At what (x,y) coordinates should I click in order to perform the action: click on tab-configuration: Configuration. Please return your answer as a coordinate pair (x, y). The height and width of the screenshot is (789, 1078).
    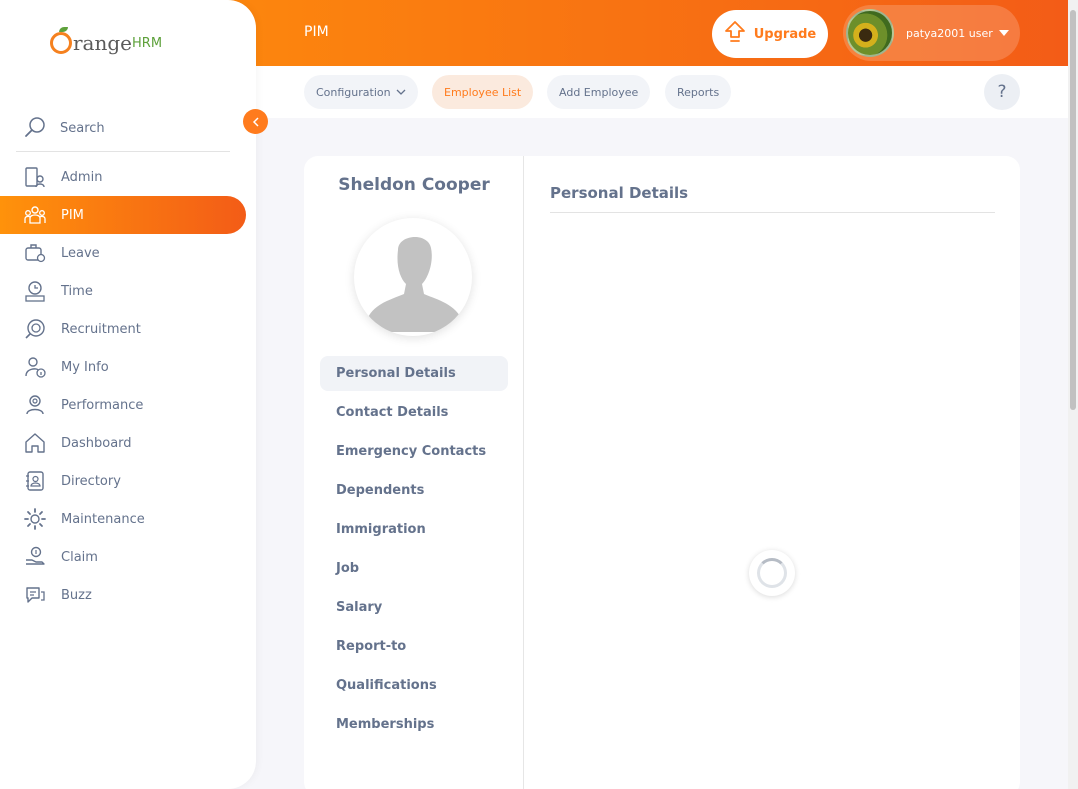
    Looking at the image, I should click on (361, 92).